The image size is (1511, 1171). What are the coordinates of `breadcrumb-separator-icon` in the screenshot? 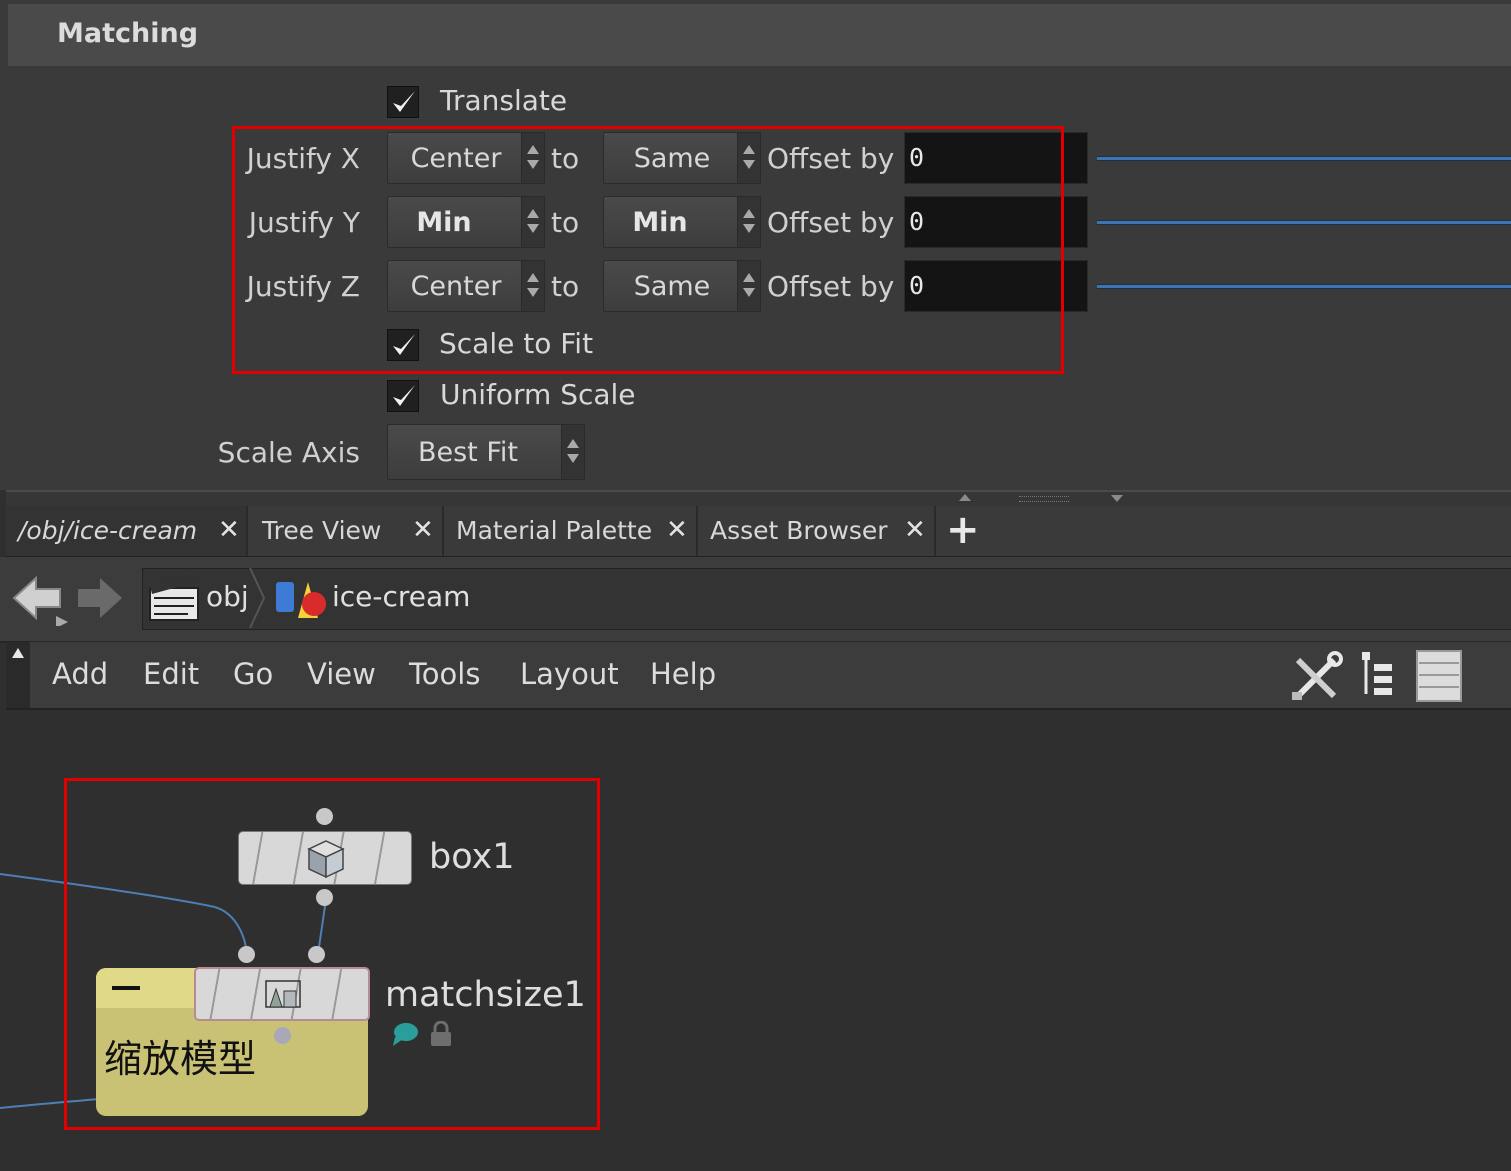 It's located at (258, 599).